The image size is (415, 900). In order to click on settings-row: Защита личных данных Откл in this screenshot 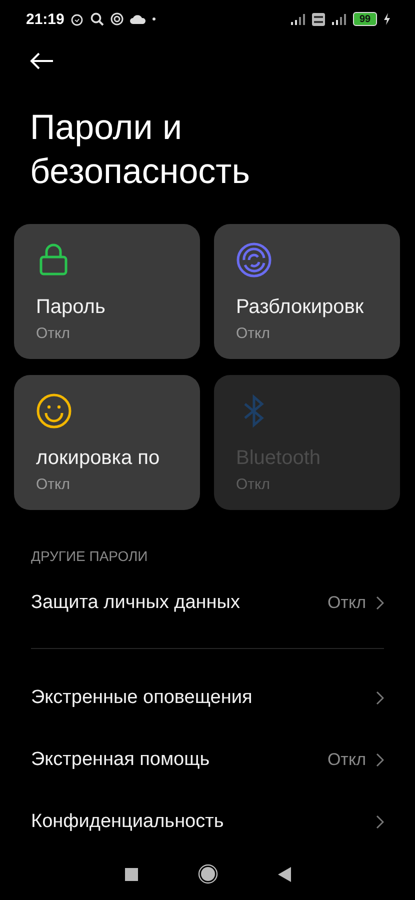, I will do `click(207, 603)`.